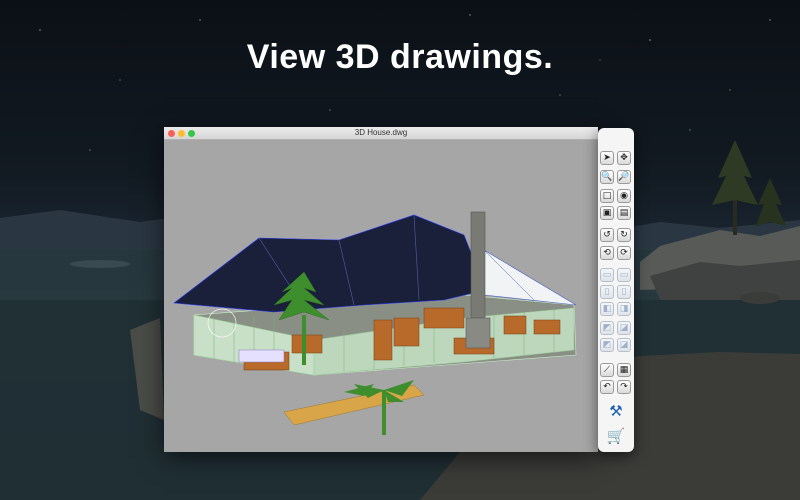 This screenshot has height=500, width=800. I want to click on redo-icon: ↷, so click(624, 387).